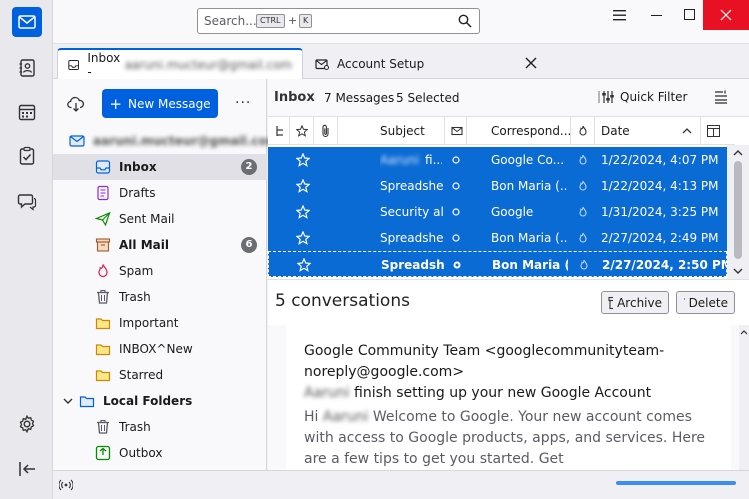 This screenshot has width=749, height=499. What do you see at coordinates (27, 424) in the screenshot?
I see `settings-button` at bounding box center [27, 424].